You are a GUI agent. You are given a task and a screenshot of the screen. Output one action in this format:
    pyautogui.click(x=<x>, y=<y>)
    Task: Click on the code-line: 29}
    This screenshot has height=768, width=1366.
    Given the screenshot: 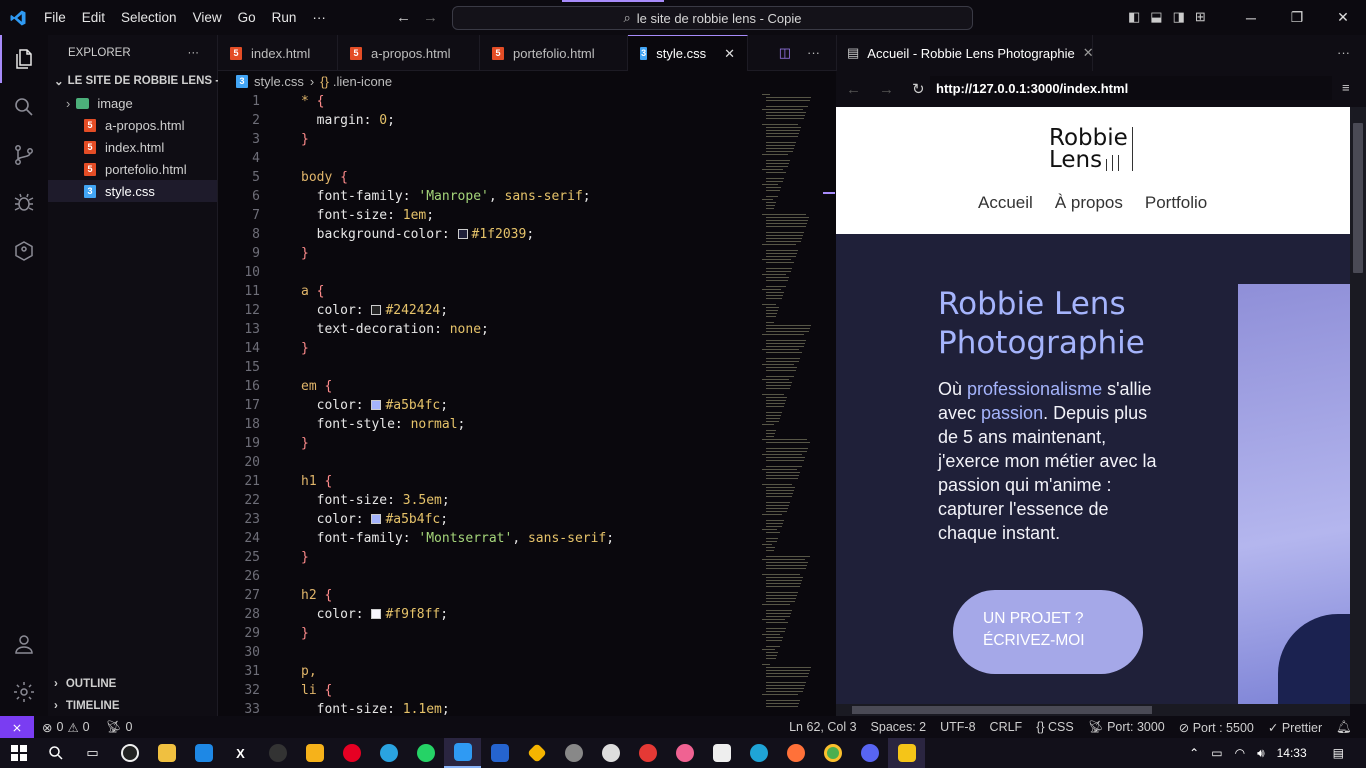 What is the action you would take?
    pyautogui.click(x=488, y=633)
    